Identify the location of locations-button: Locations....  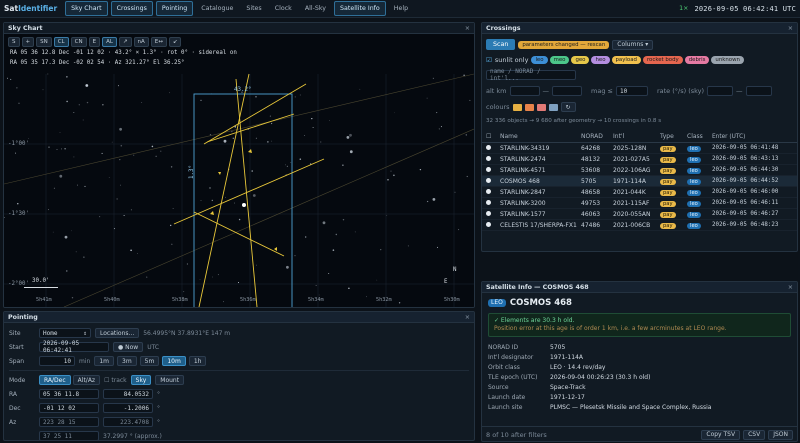
(117, 333).